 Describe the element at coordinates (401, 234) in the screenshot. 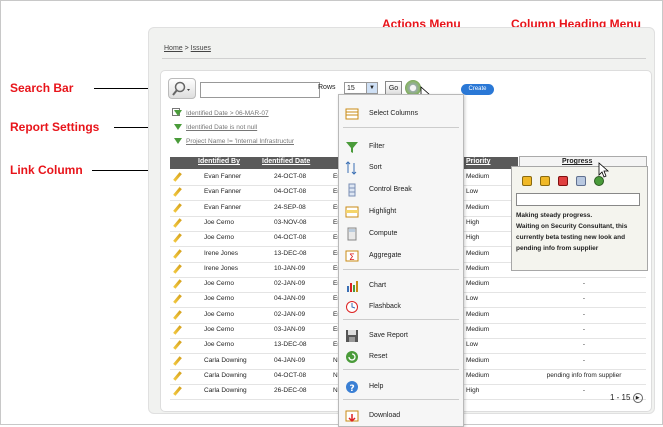

I see `menu-item-compute: Compute` at that location.